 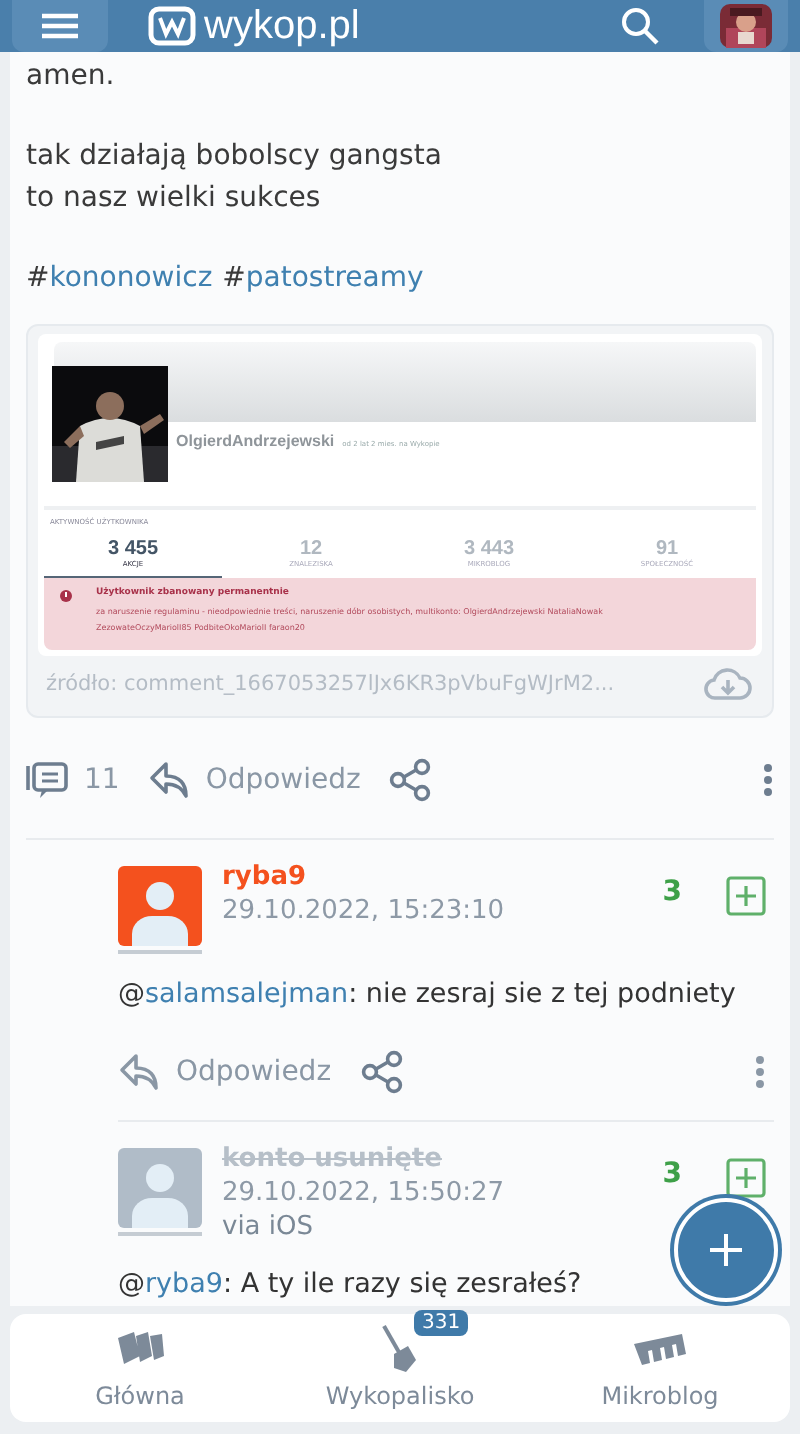 What do you see at coordinates (247, 994) in the screenshot?
I see `mention-link: salamsalejman` at bounding box center [247, 994].